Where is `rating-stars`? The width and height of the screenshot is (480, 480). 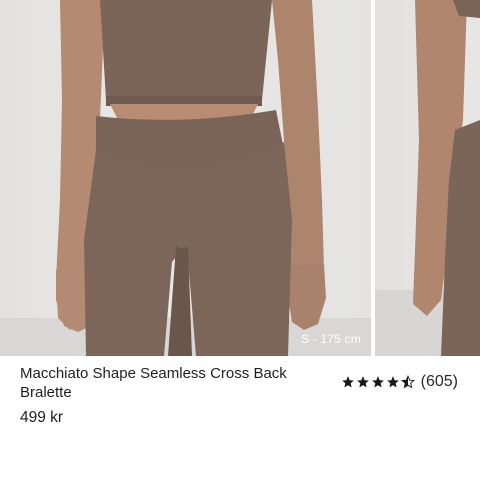
rating-stars is located at coordinates (378, 382).